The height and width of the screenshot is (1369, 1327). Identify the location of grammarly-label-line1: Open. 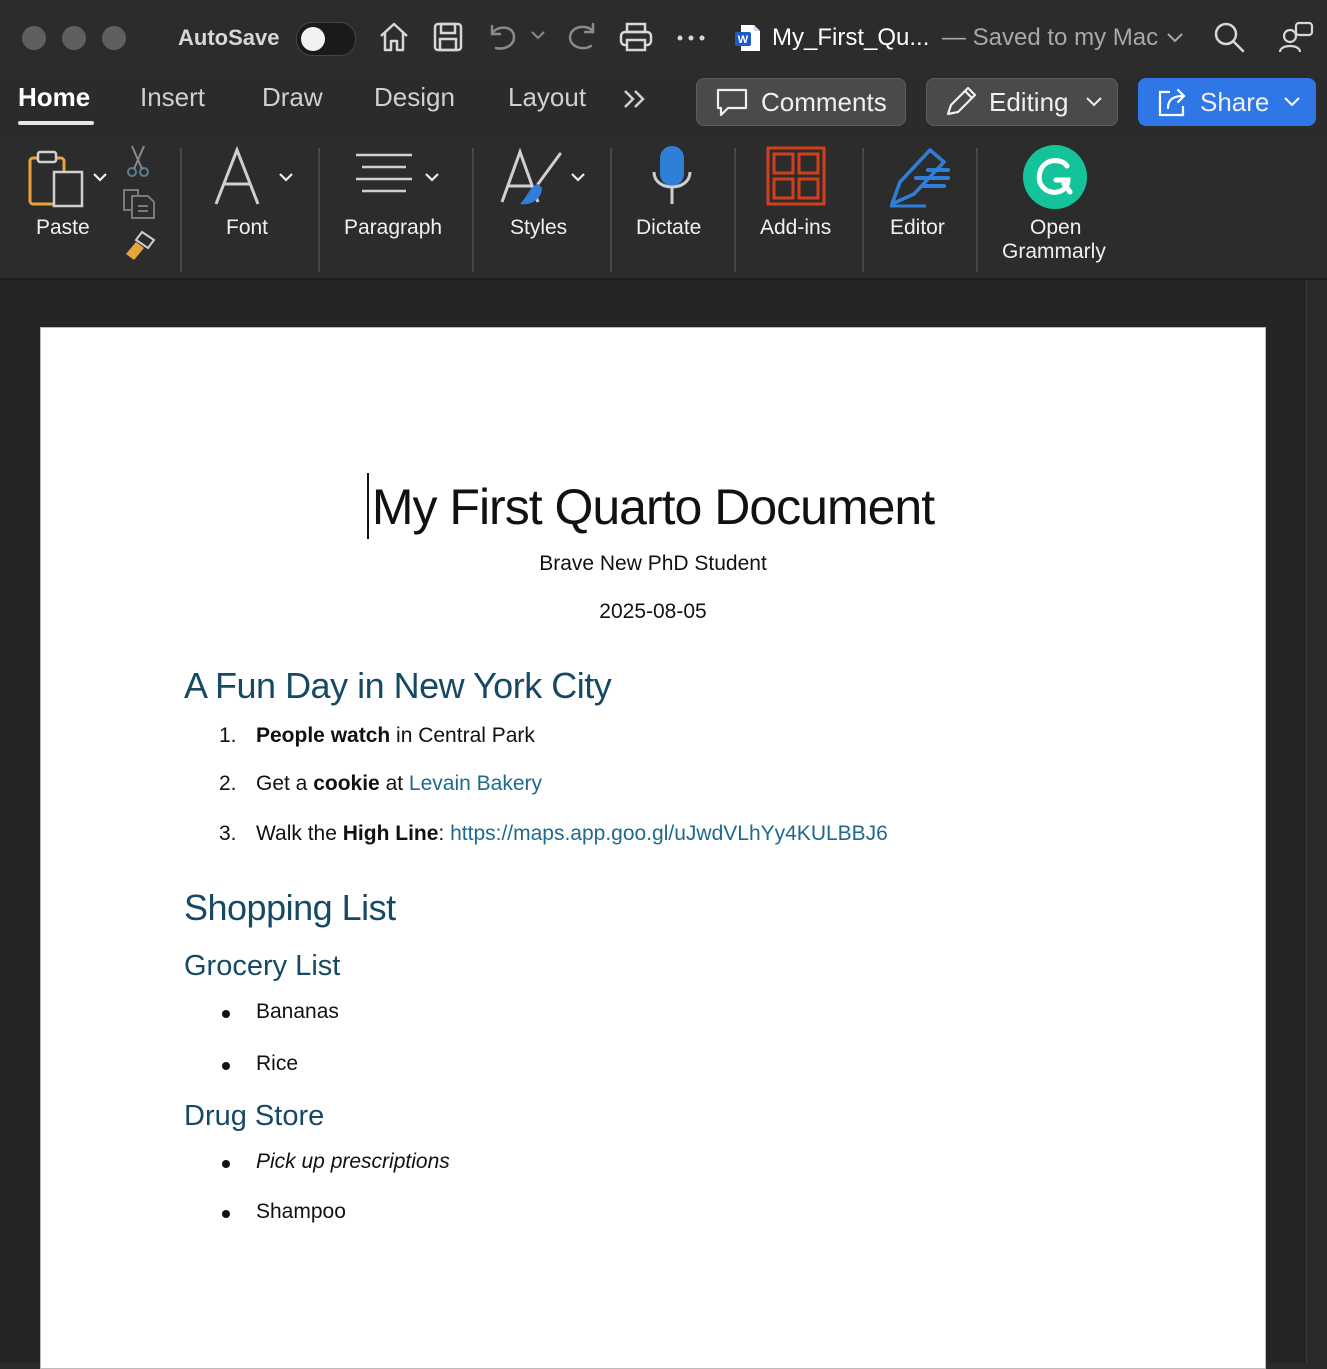
(1056, 227).